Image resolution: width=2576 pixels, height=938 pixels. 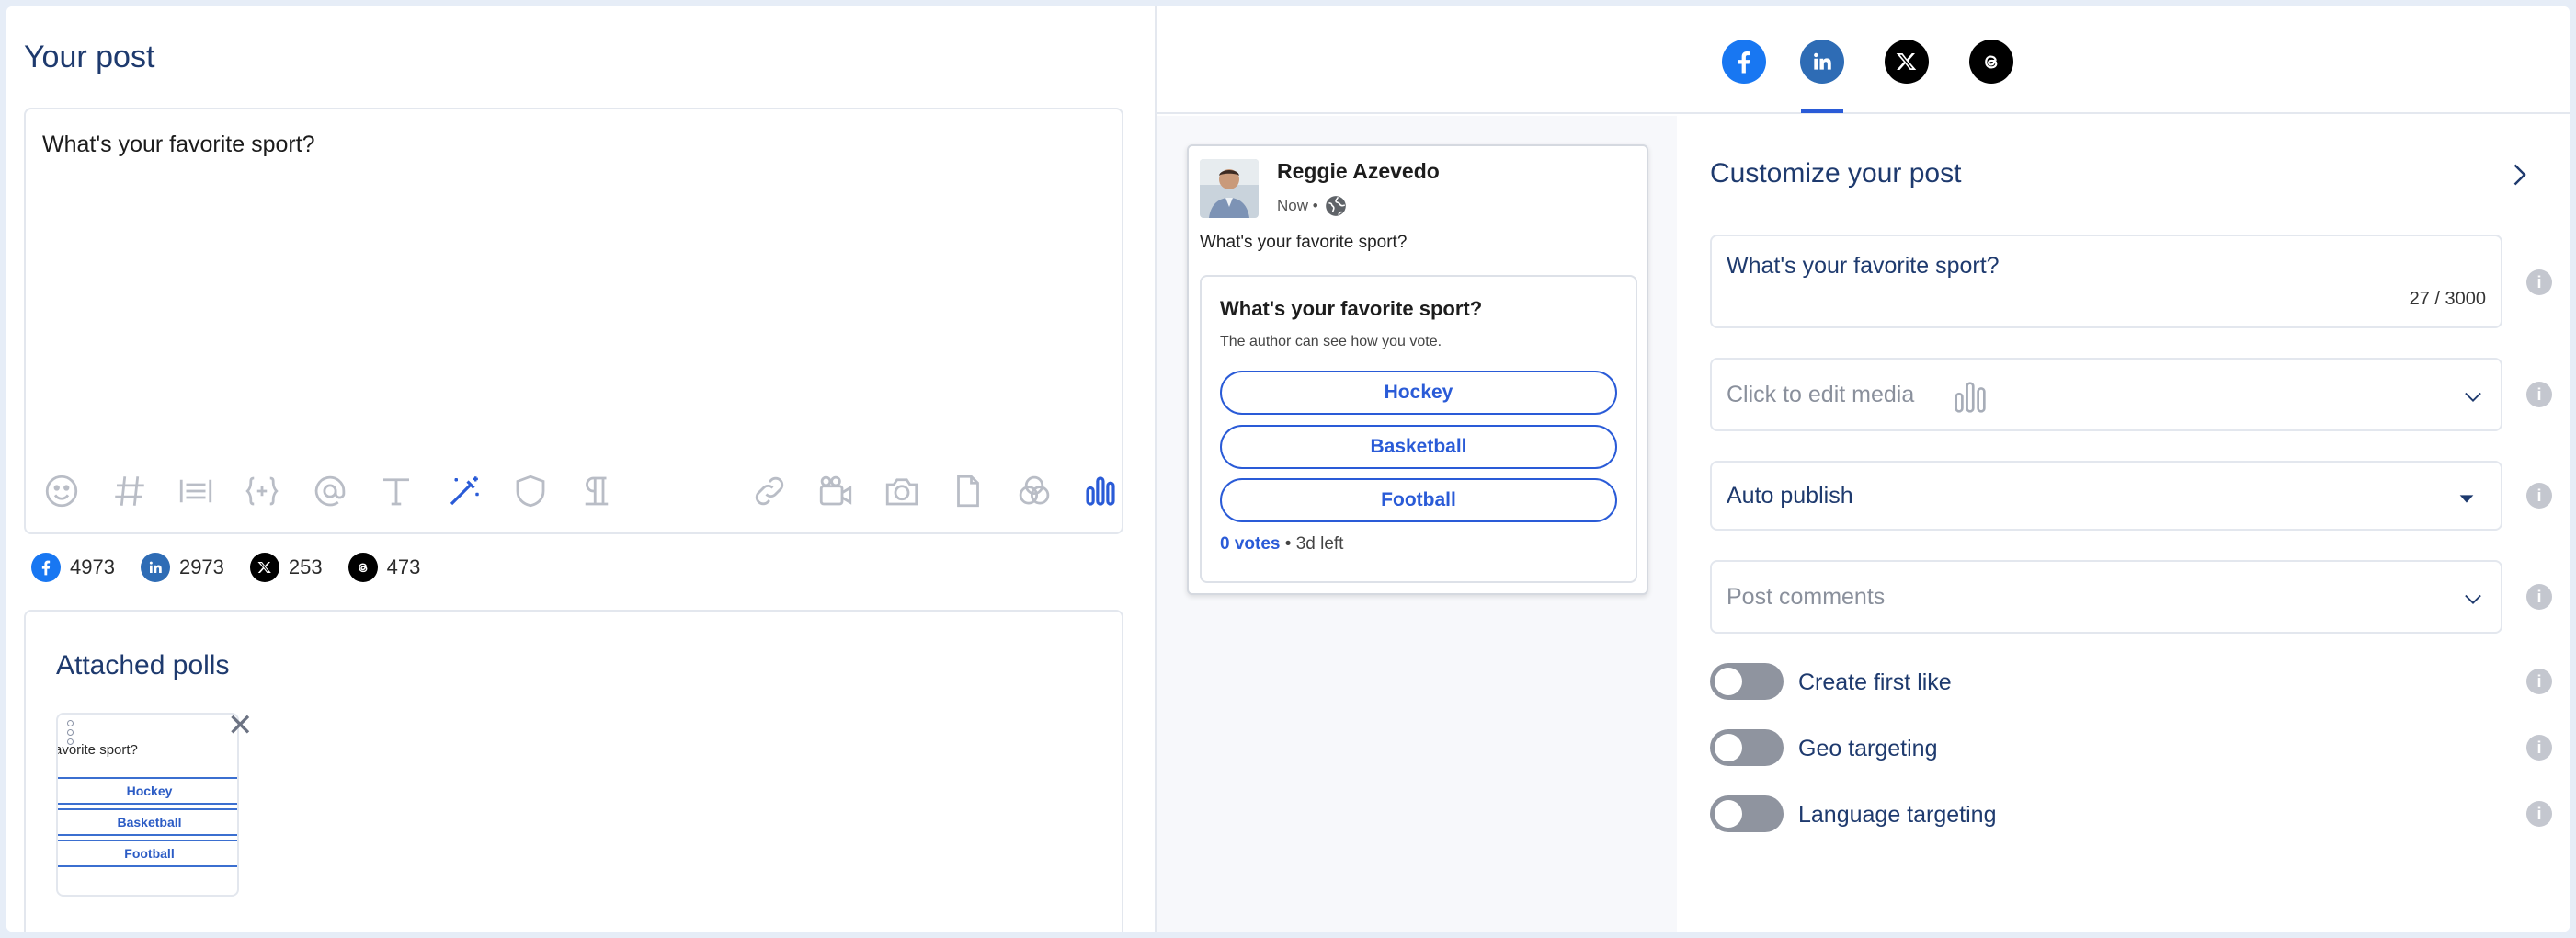 I want to click on remove-poll-close-icon: ✕, so click(x=240, y=725).